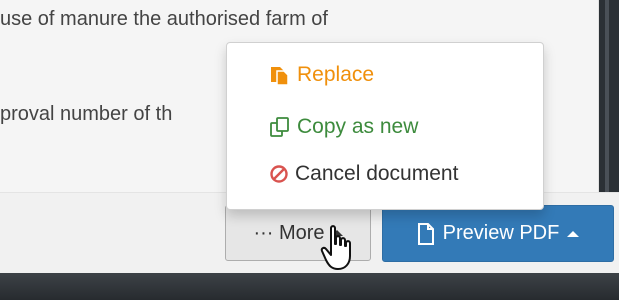  Describe the element at coordinates (86, 114) in the screenshot. I see `document-text-line: proval number of th` at that location.